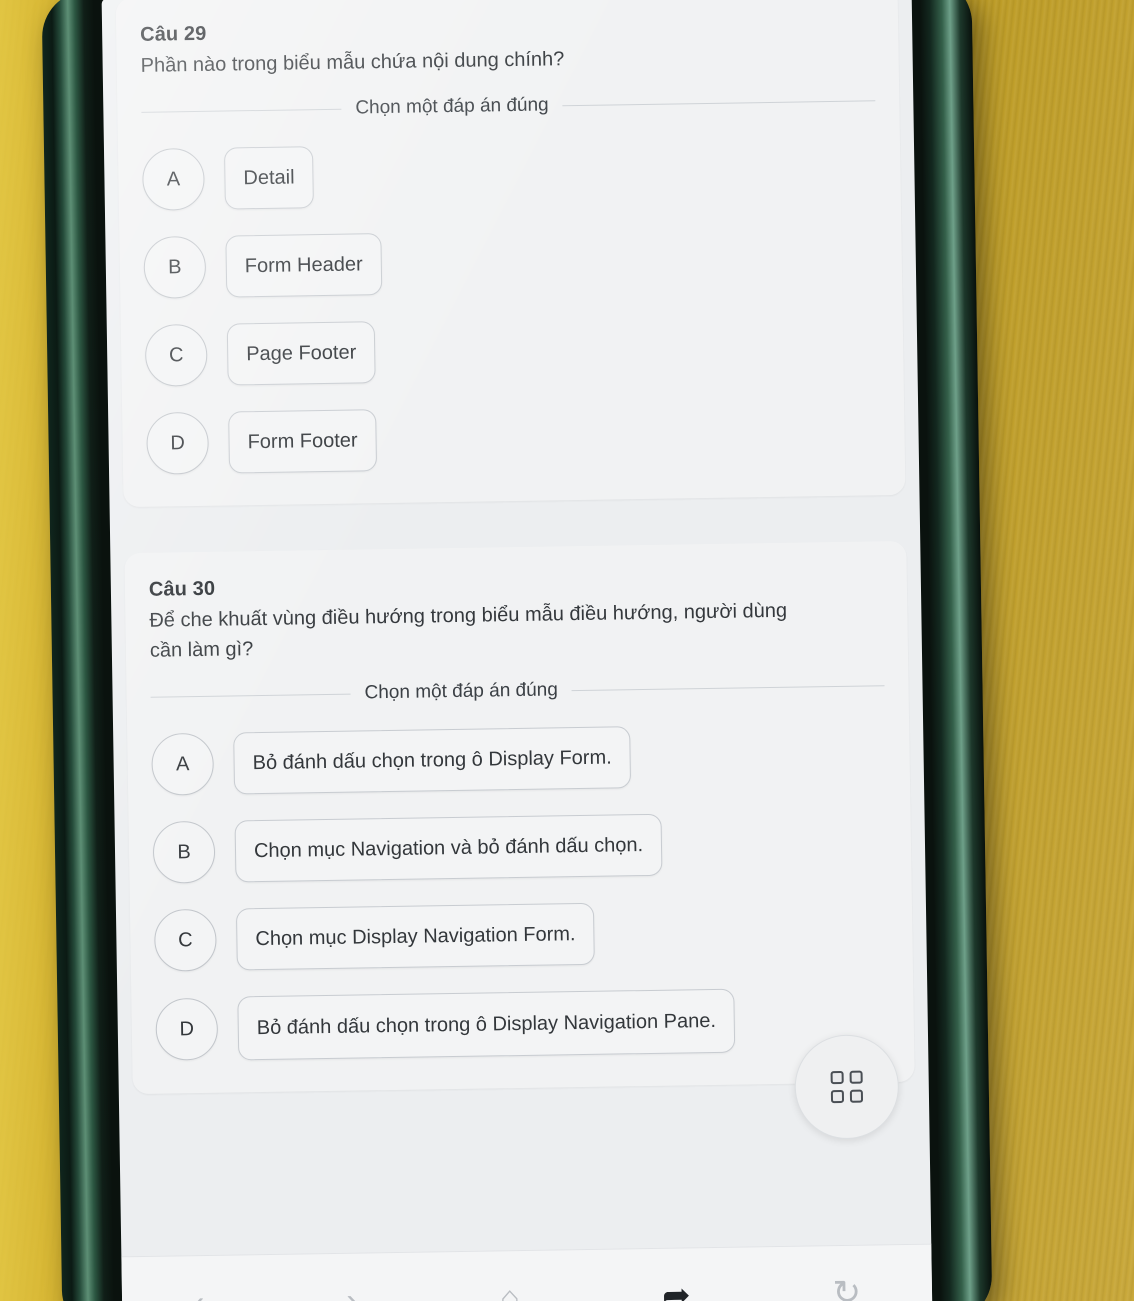 The image size is (1134, 1301). I want to click on option-text-button: Page Footer, so click(301, 353).